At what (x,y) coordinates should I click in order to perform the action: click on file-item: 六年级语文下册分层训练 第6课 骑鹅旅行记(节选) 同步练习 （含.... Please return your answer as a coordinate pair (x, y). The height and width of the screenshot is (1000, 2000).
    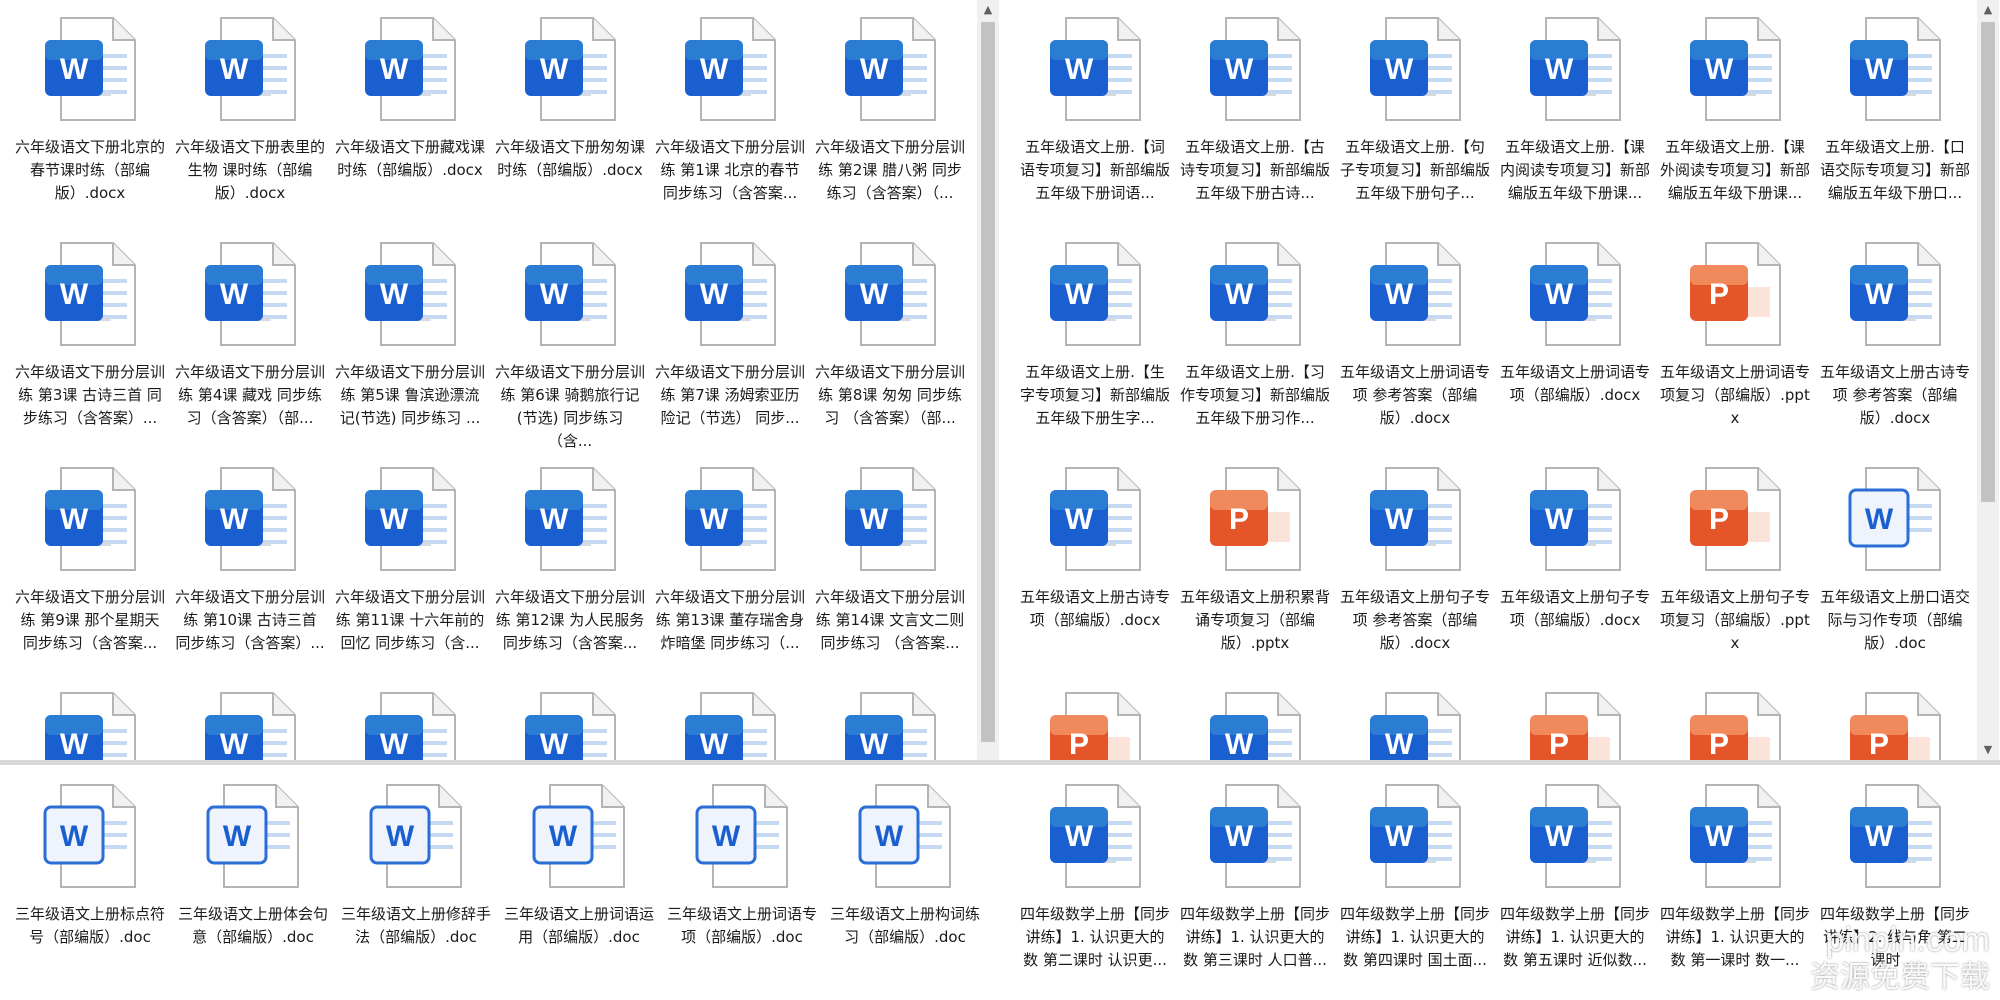
    Looking at the image, I should click on (570, 347).